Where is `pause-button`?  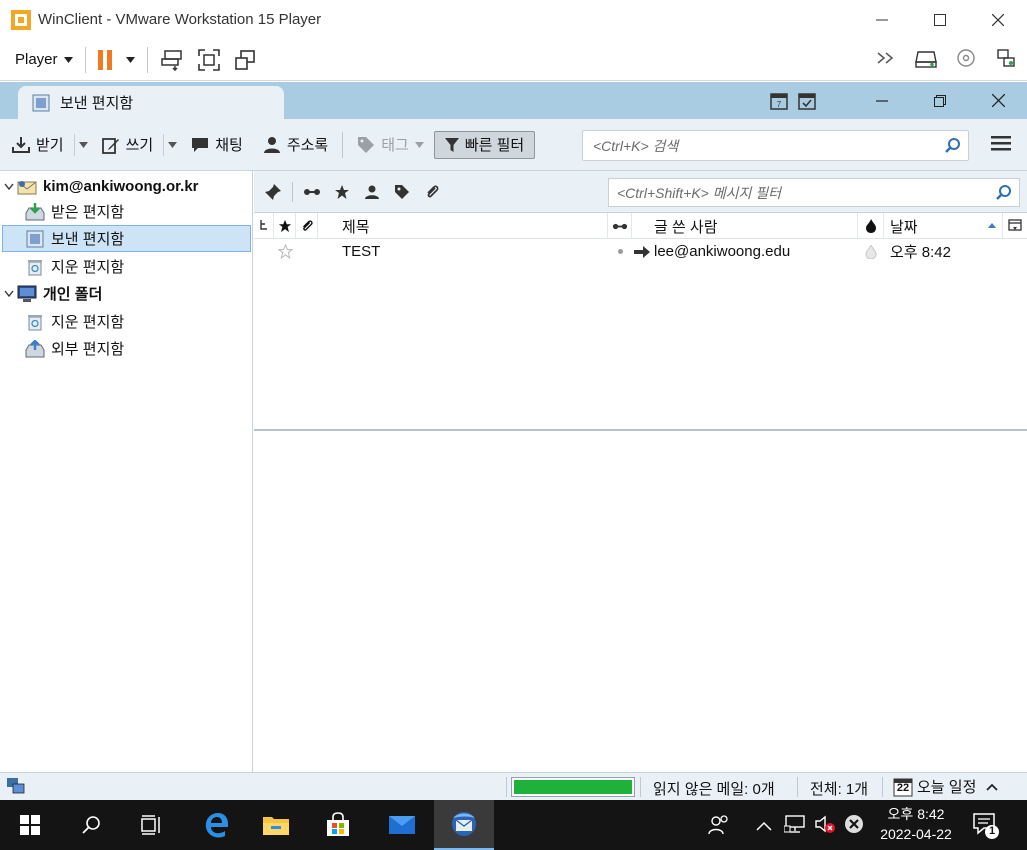 pause-button is located at coordinates (116, 59).